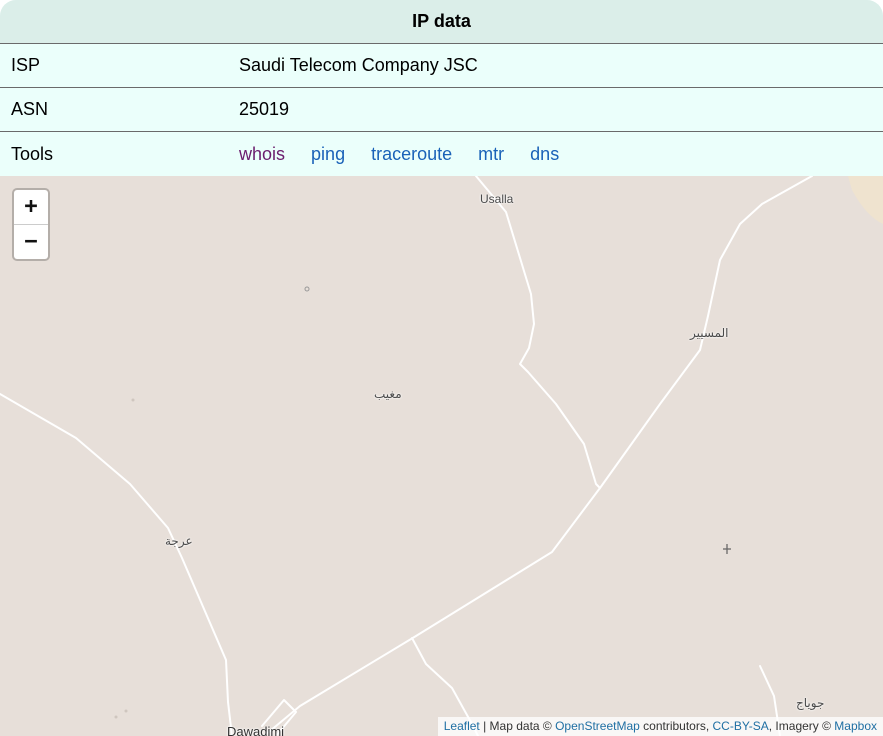 This screenshot has height=736, width=883. I want to click on place-label-arja: عرجة, so click(179, 541).